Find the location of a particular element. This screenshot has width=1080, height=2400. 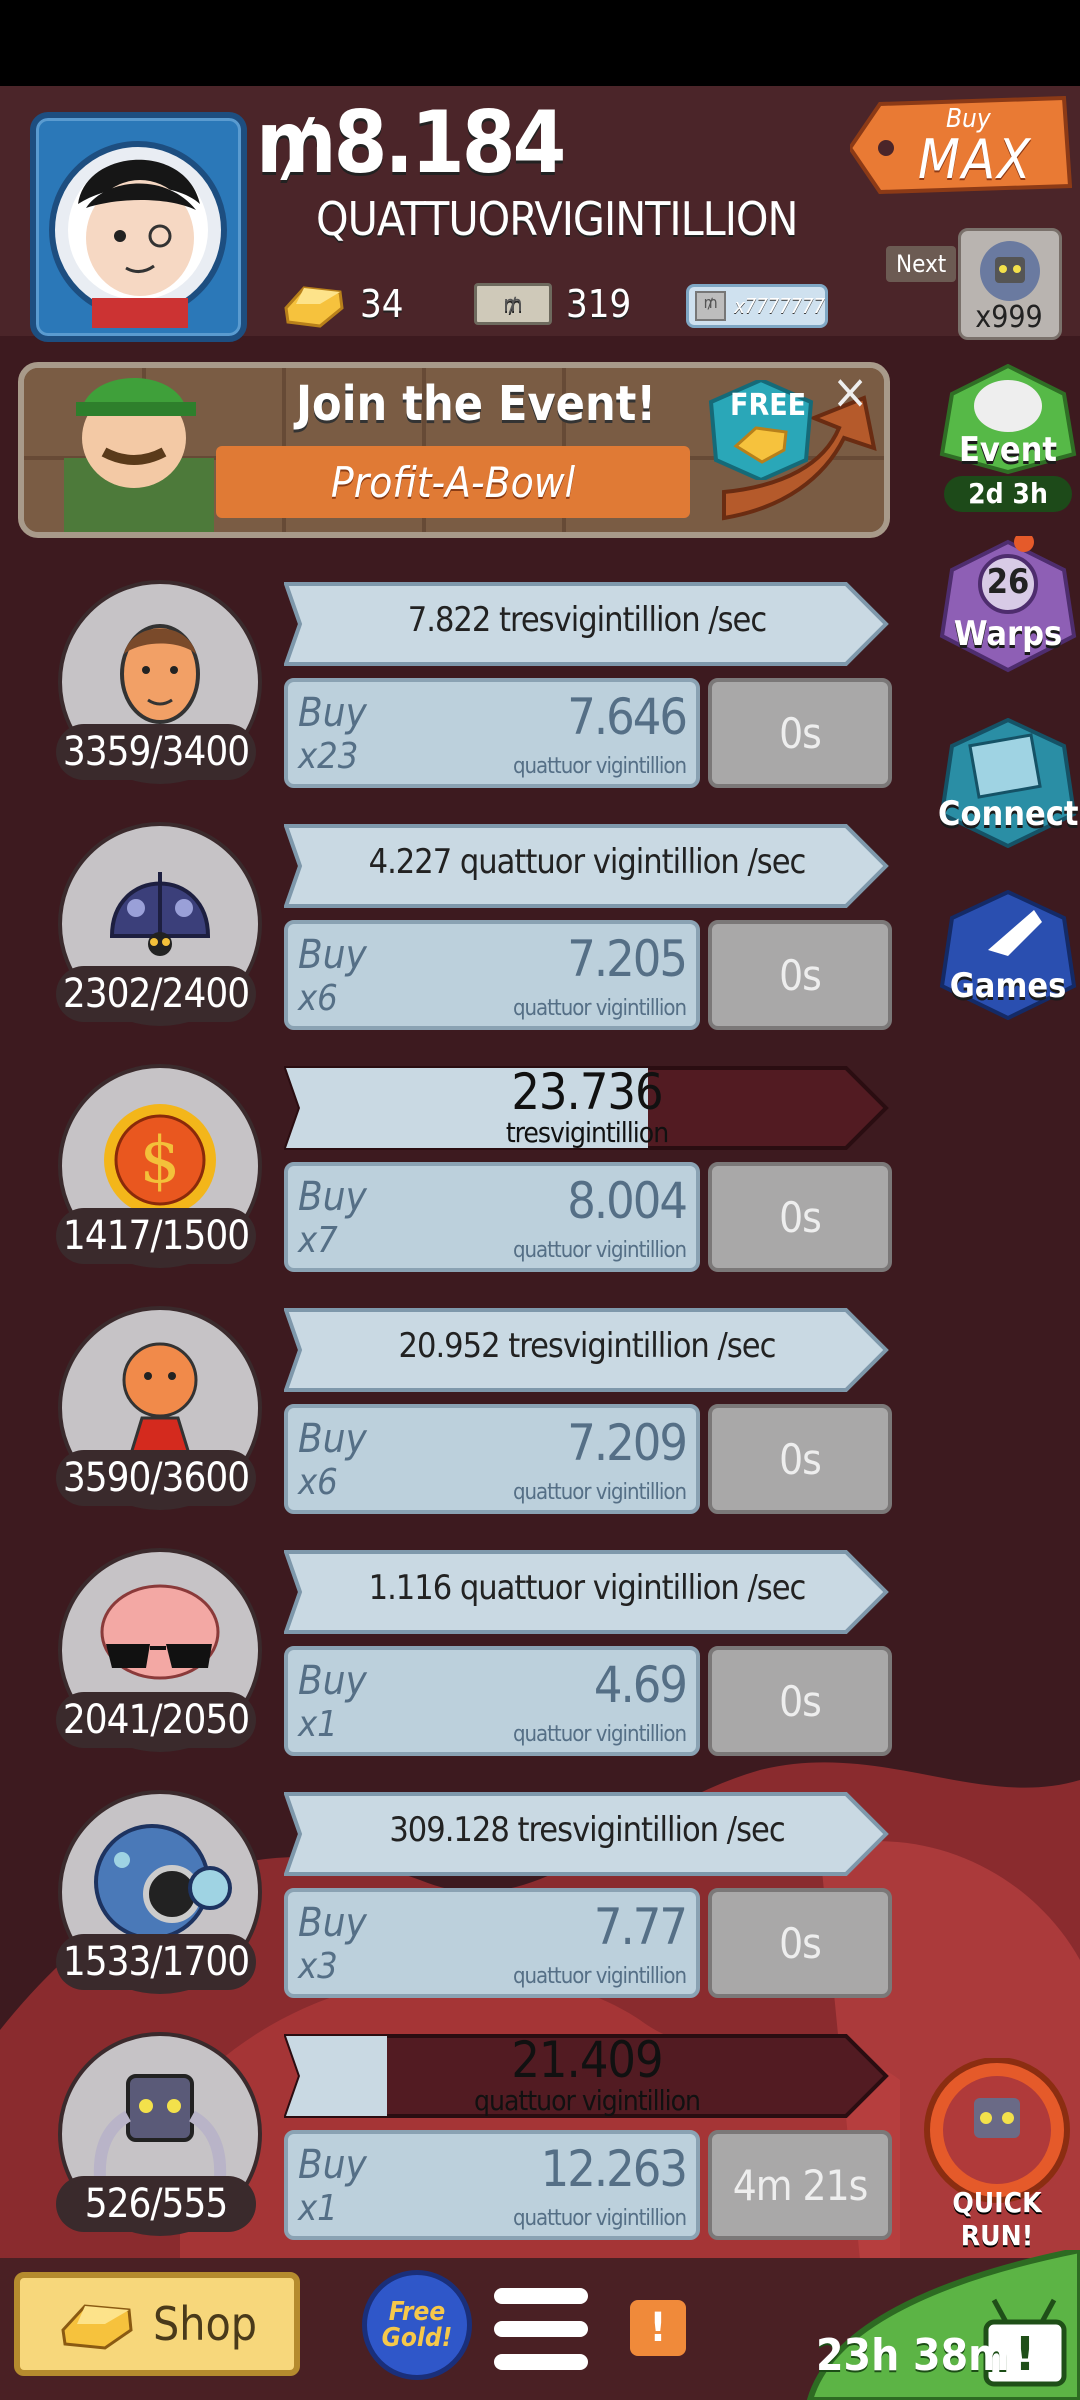

total-money: ₥8.184 is located at coordinates (411, 143).